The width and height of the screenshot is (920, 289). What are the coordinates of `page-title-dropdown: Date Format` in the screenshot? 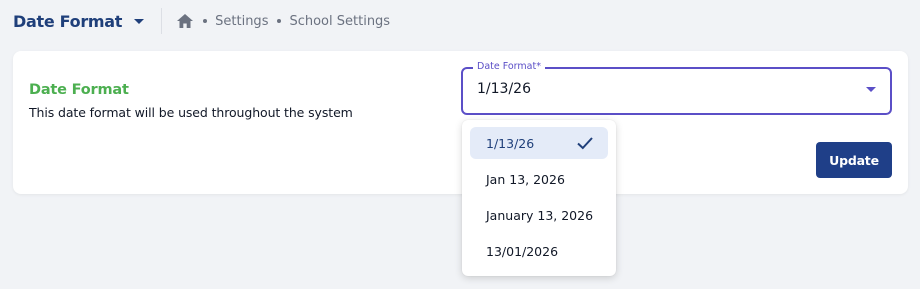 It's located at (72, 21).